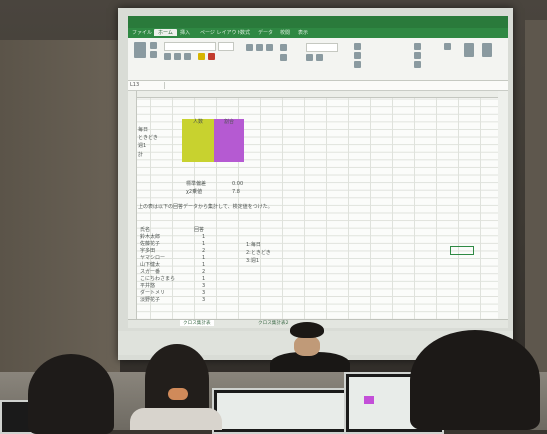 Image resolution: width=547 pixels, height=434 pixels. I want to click on ribbon, so click(318, 59).